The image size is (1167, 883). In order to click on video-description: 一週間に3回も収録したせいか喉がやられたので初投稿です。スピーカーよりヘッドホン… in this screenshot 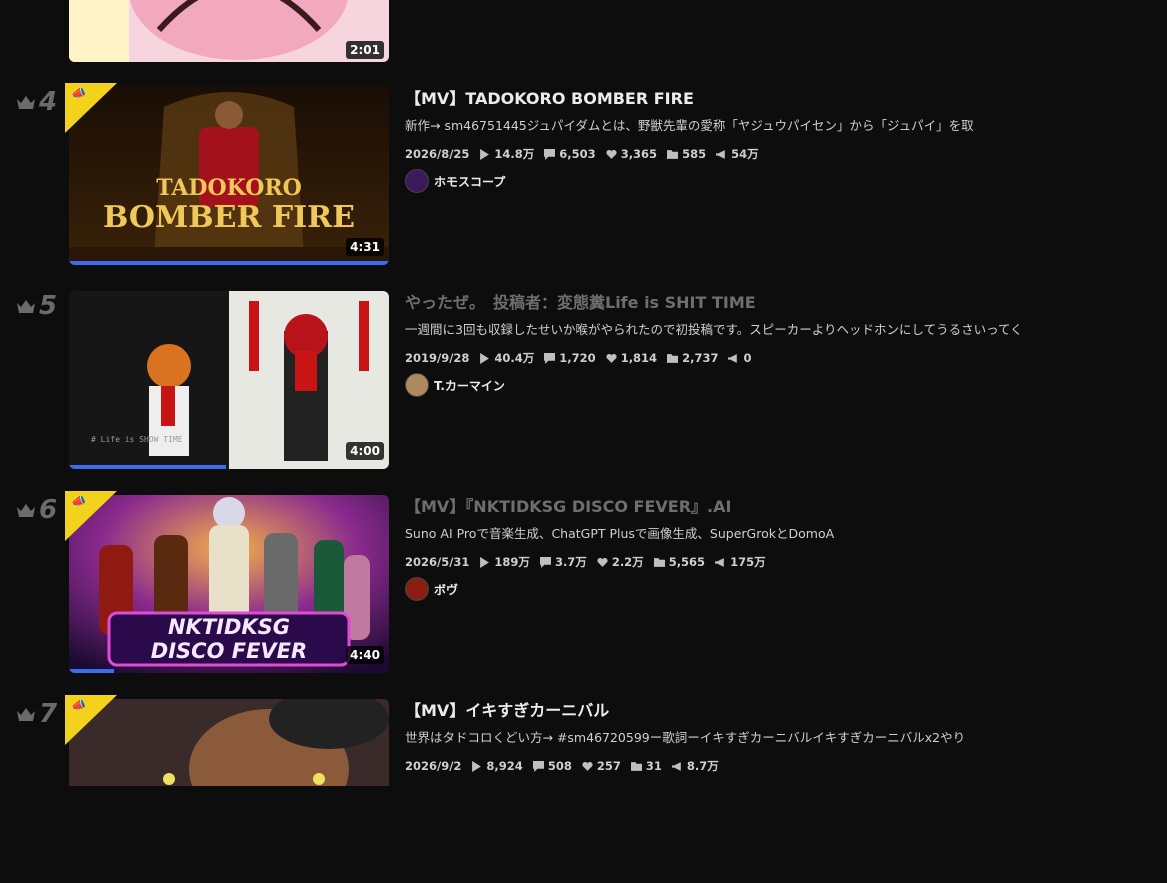, I will do `click(714, 329)`.